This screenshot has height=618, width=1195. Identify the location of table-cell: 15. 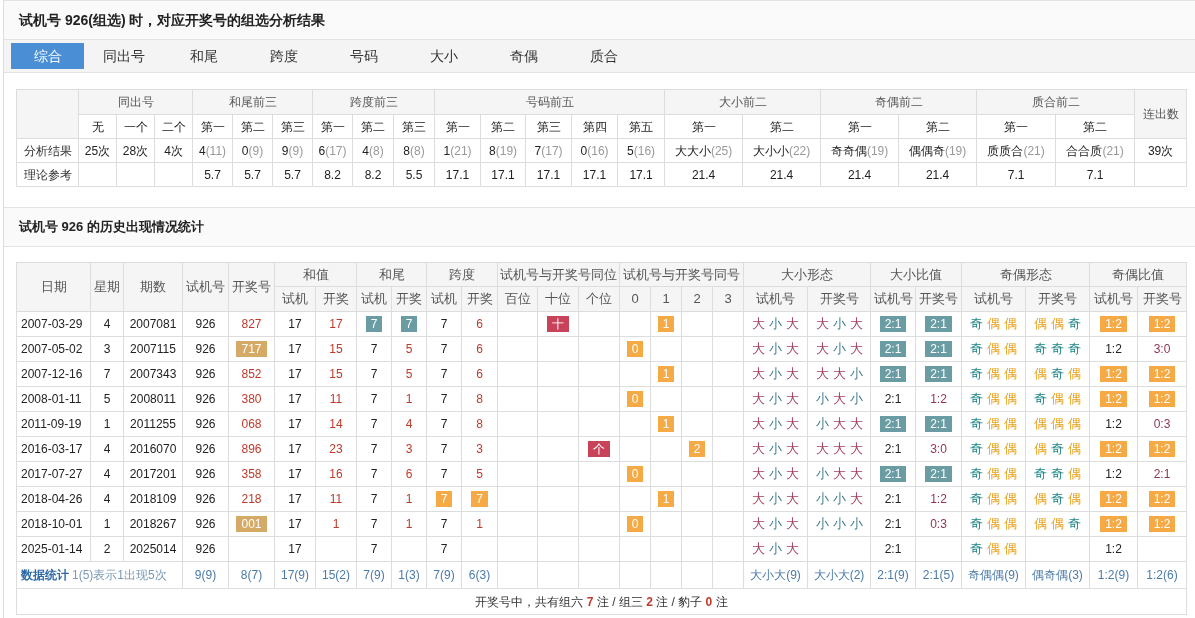
(336, 374).